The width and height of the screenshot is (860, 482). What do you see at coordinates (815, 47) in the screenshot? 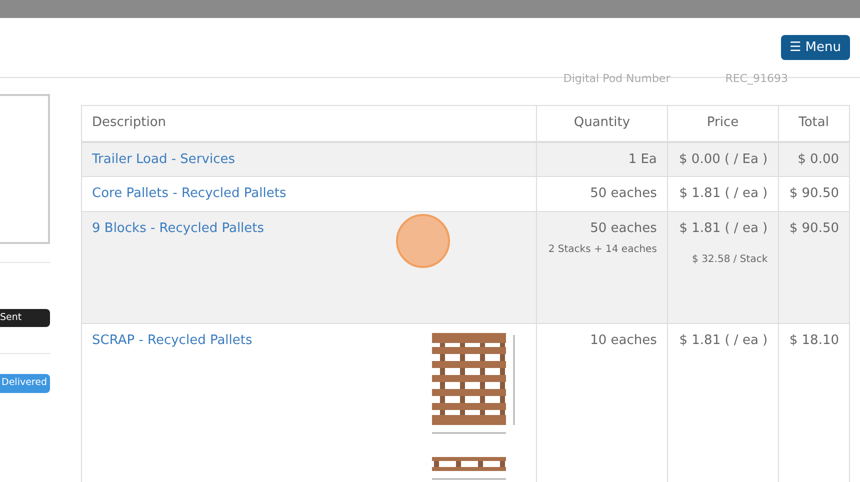
I see `menu-button: ☰ Menu` at bounding box center [815, 47].